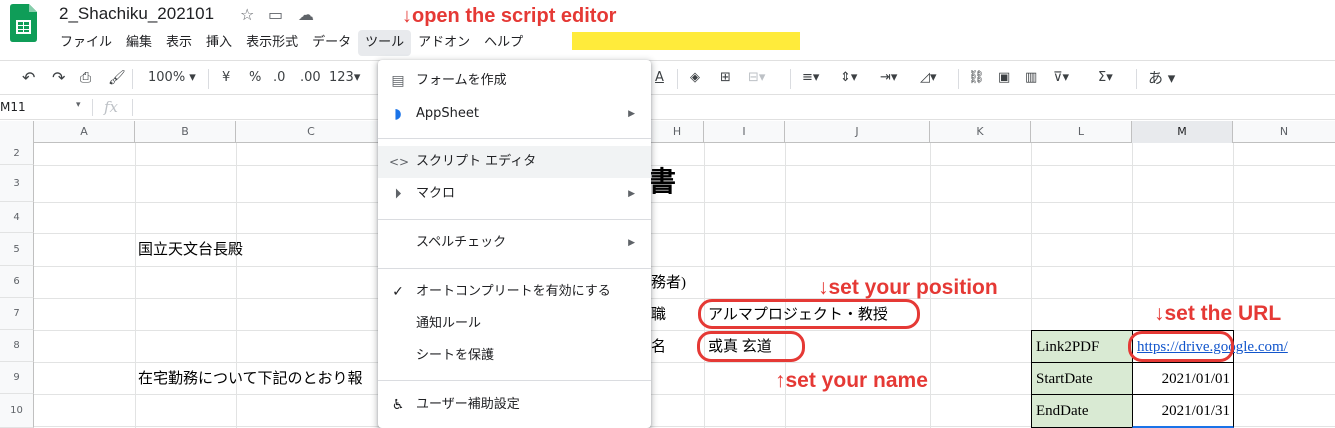  What do you see at coordinates (848, 78) in the screenshot?
I see `align-vertical-icon: ⇕▾` at bounding box center [848, 78].